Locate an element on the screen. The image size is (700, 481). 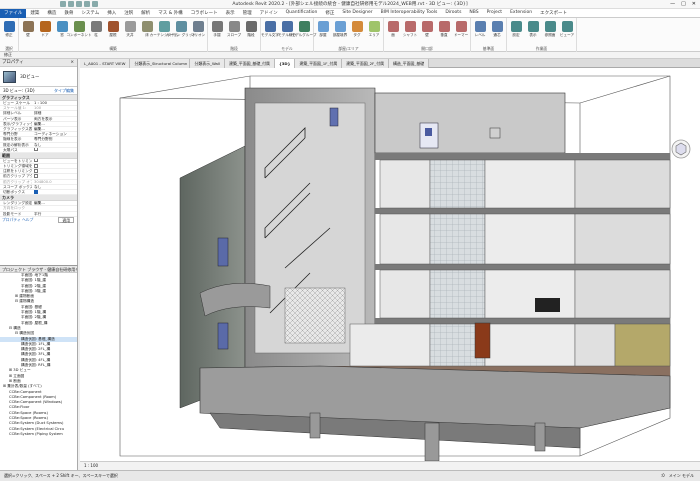
property-value: 専門分野別 is located at coordinates (54, 139).